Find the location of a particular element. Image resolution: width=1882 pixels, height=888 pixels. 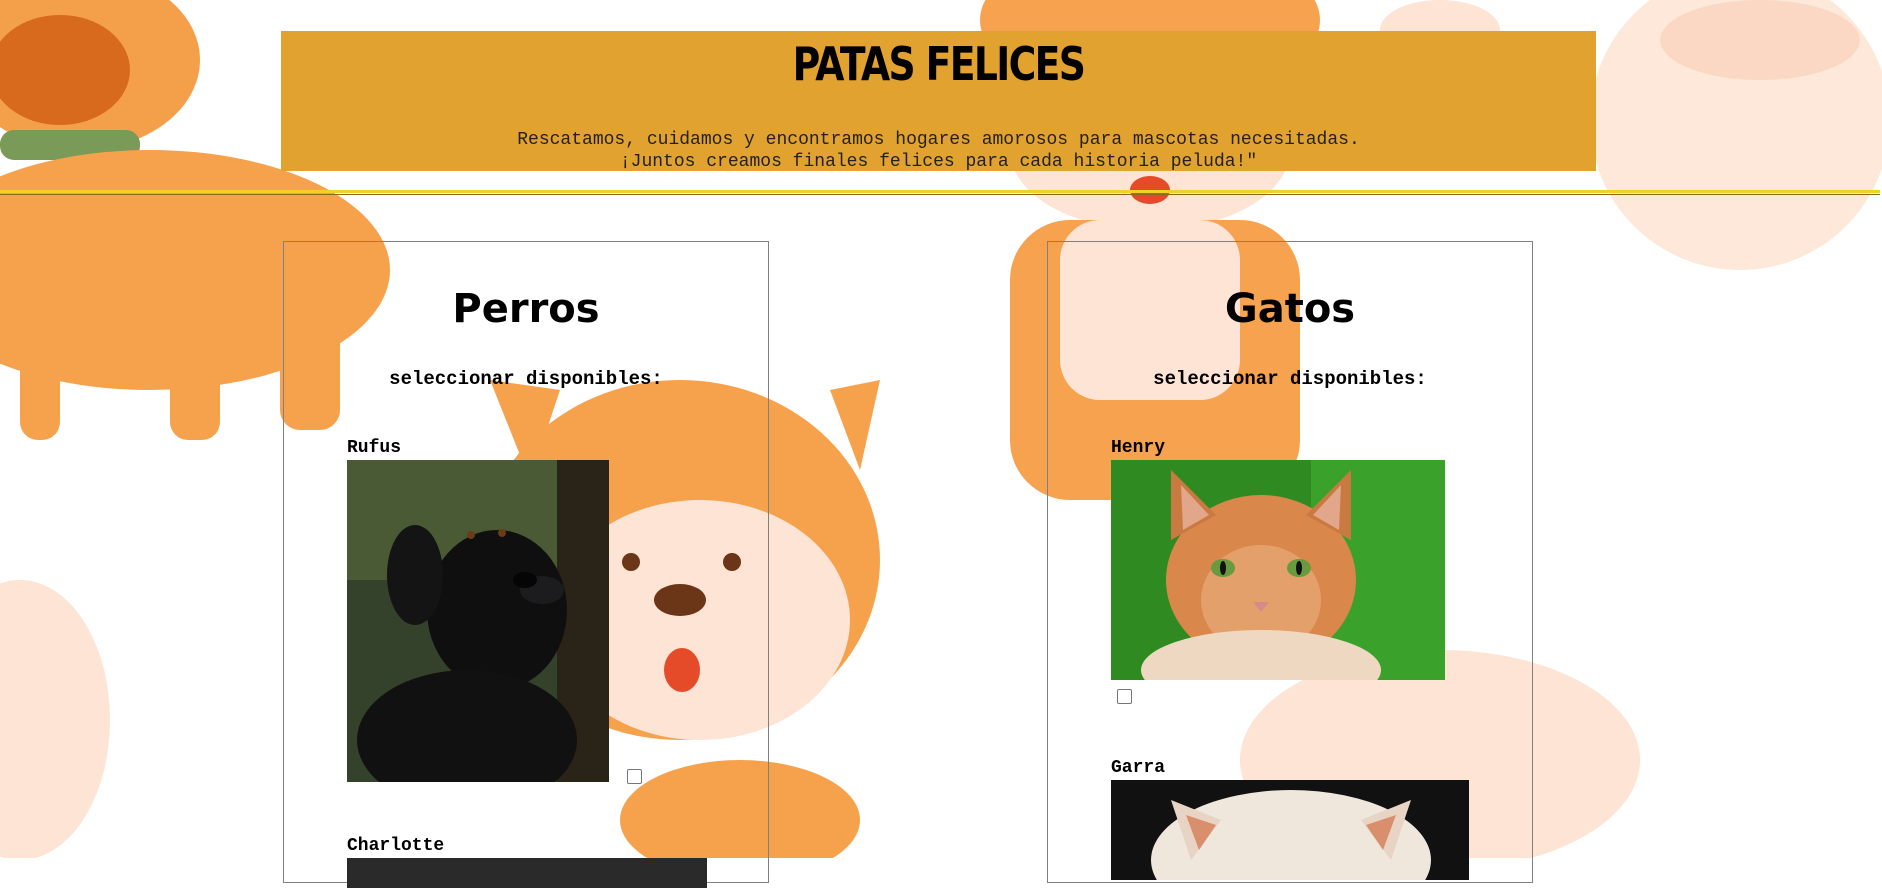

pet-name-garra: Garra is located at coordinates (1138, 768).